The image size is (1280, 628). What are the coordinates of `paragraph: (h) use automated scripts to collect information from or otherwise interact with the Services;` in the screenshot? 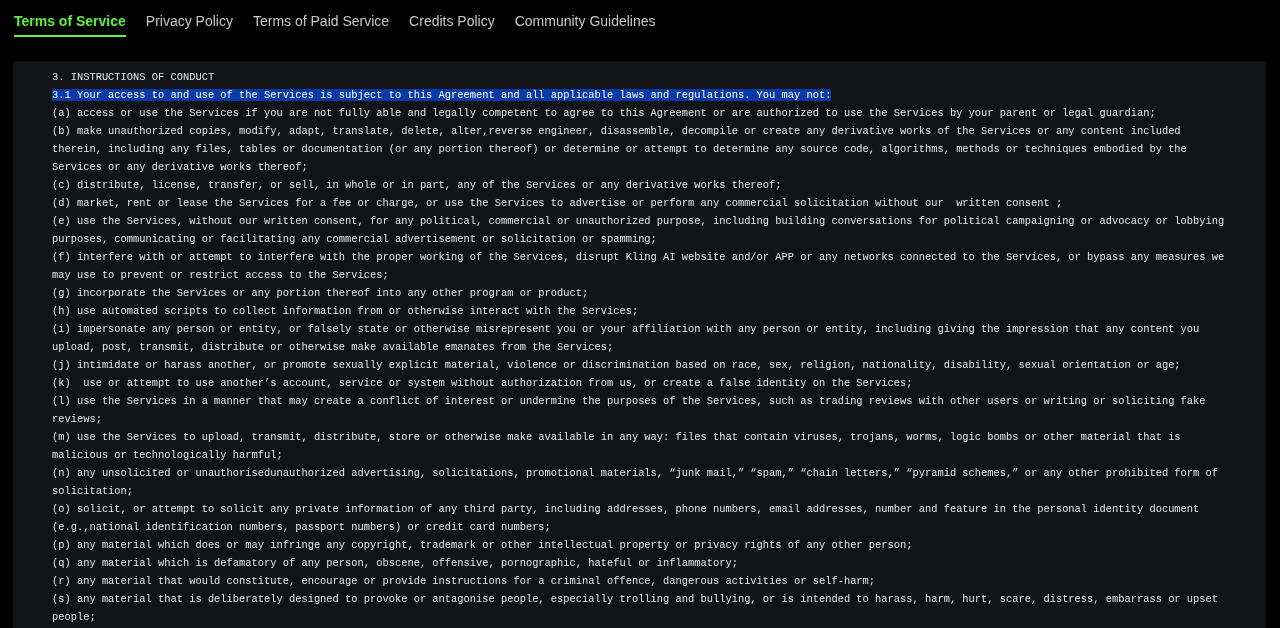 It's located at (345, 311).